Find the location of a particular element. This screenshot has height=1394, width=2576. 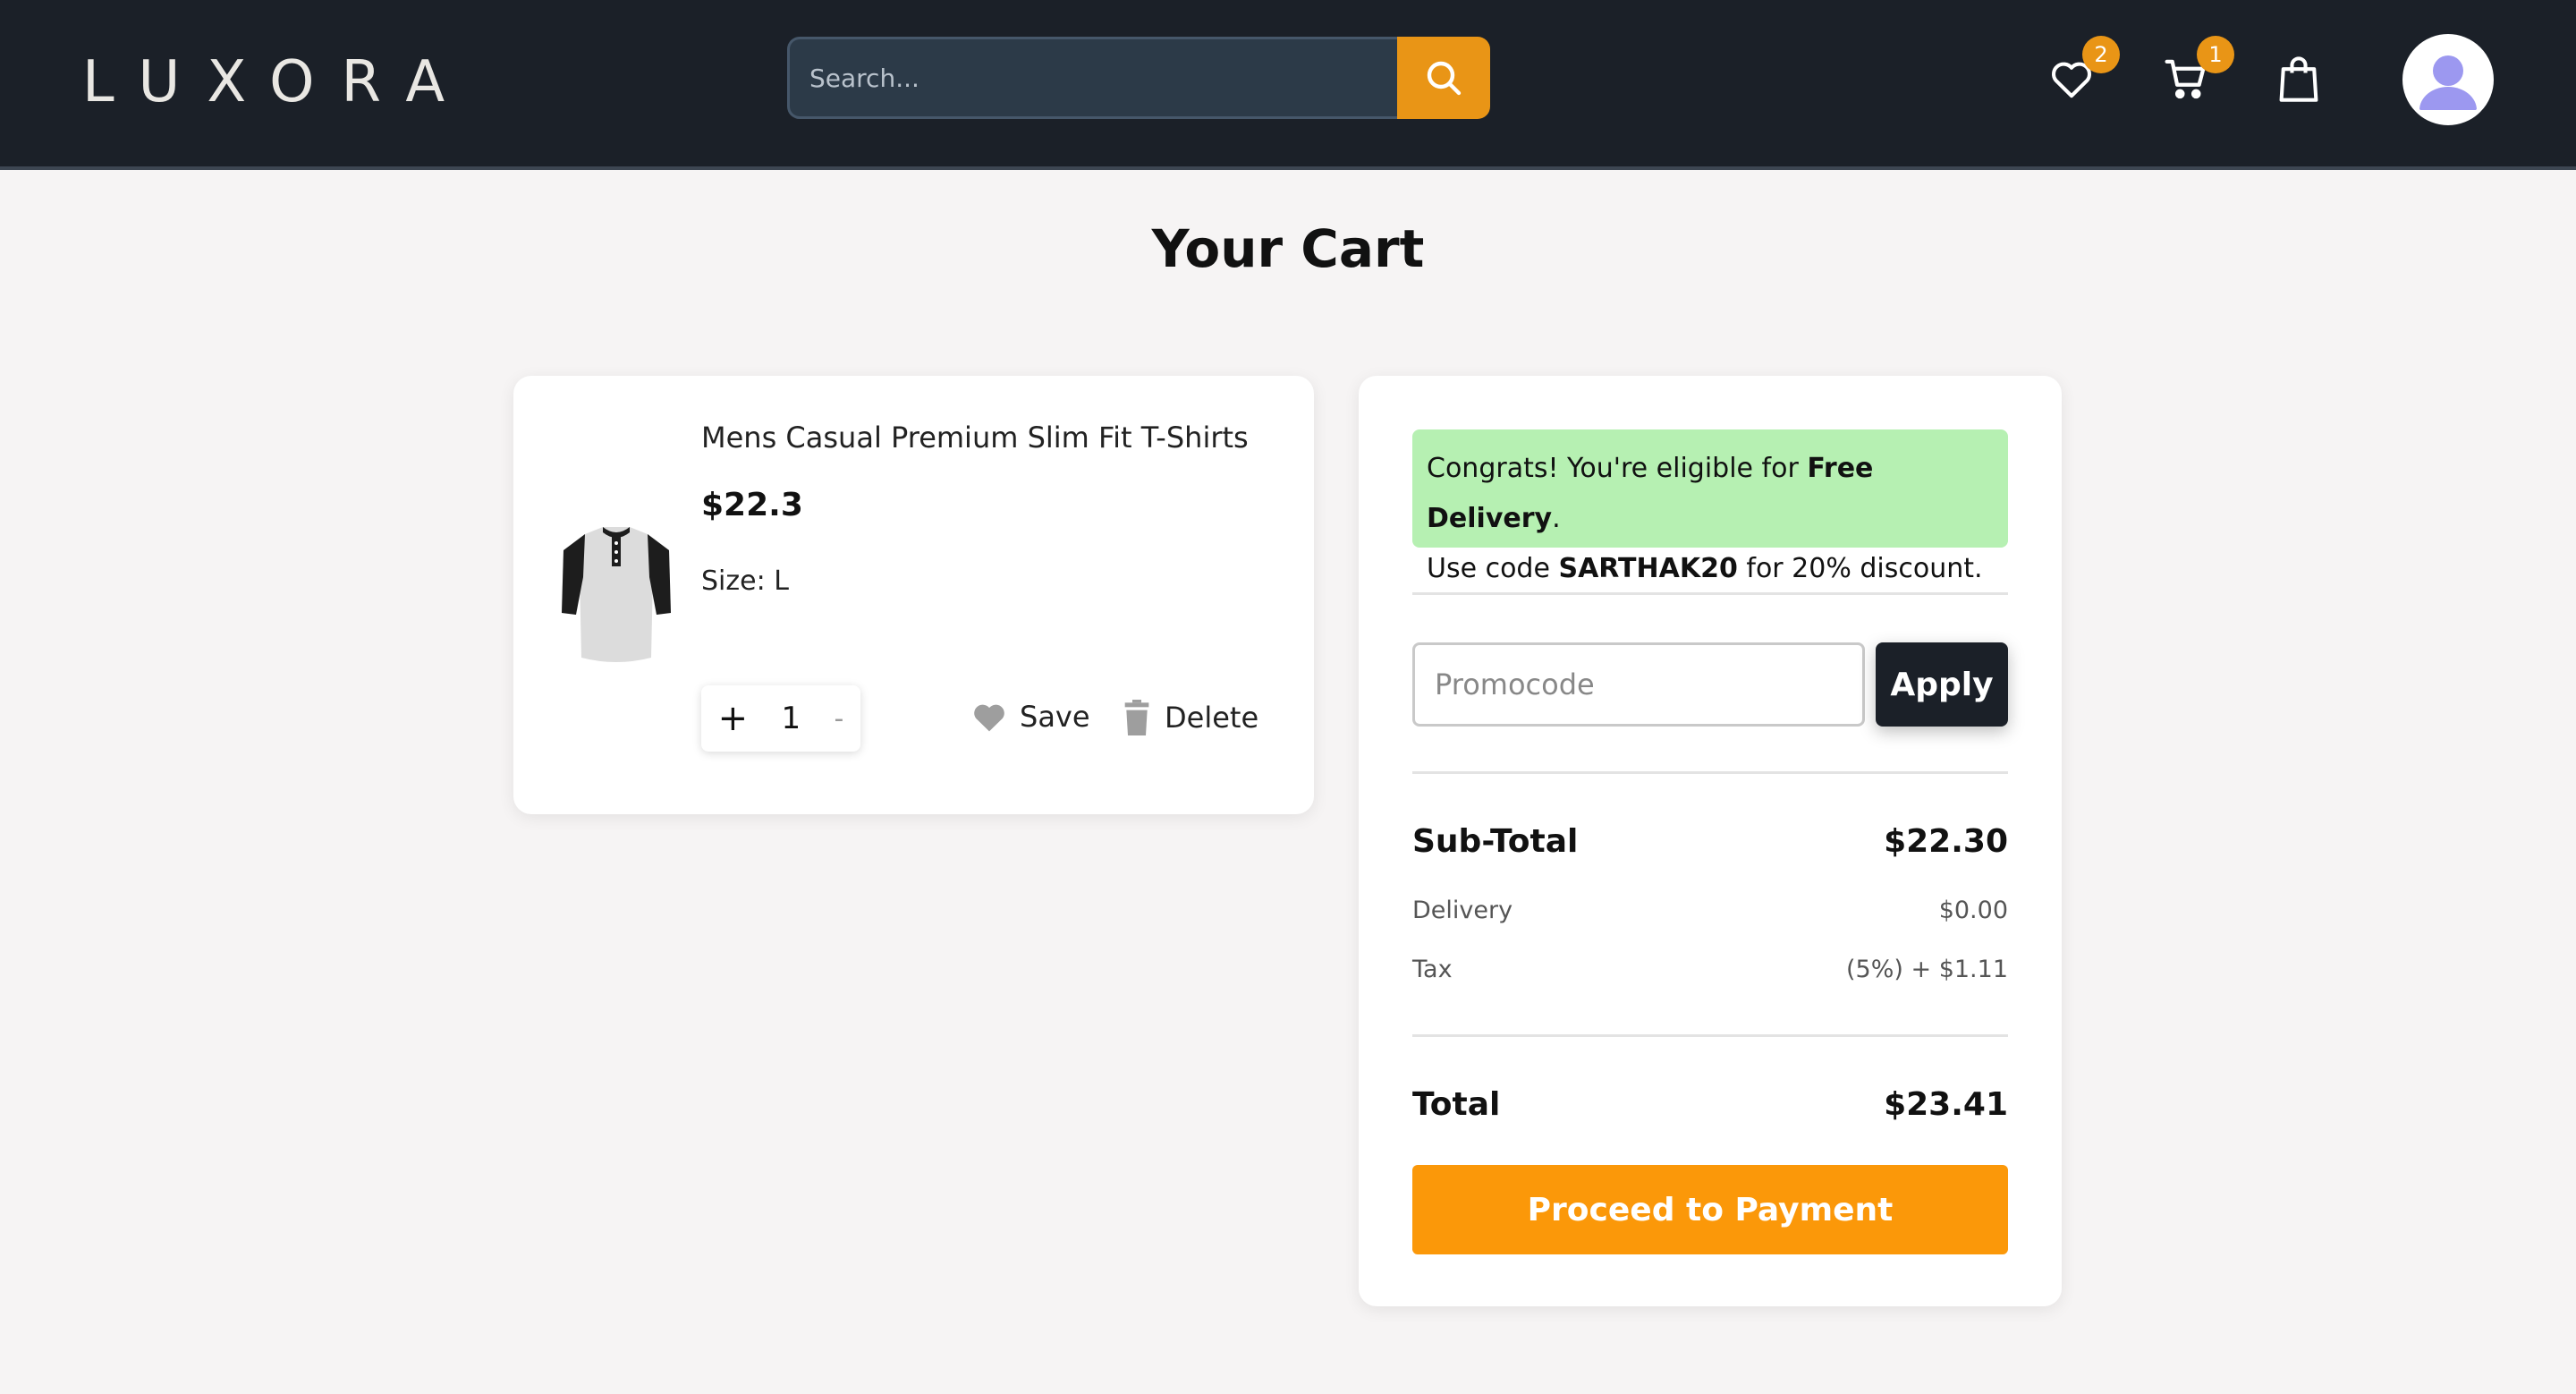

delivery-row: Delivery $0.00 is located at coordinates (1710, 910).